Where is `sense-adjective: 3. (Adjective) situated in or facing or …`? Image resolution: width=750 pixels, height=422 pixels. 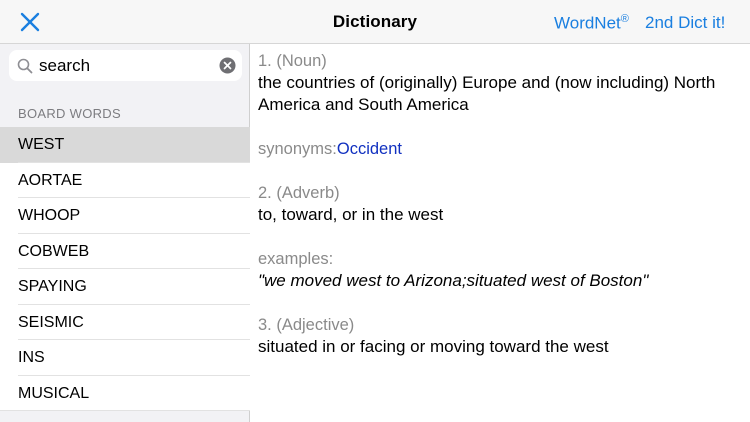 sense-adjective: 3. (Adjective) situated in or facing or … is located at coordinates (501, 336).